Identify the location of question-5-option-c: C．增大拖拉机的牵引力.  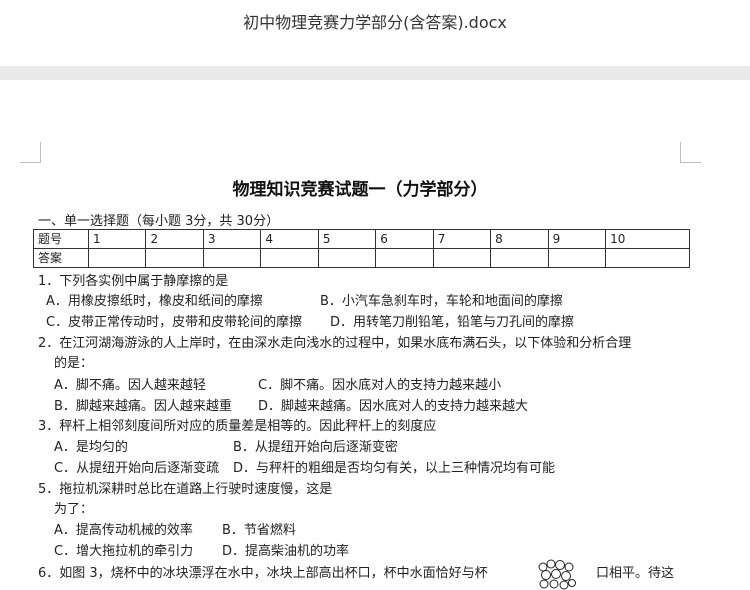
(124, 551).